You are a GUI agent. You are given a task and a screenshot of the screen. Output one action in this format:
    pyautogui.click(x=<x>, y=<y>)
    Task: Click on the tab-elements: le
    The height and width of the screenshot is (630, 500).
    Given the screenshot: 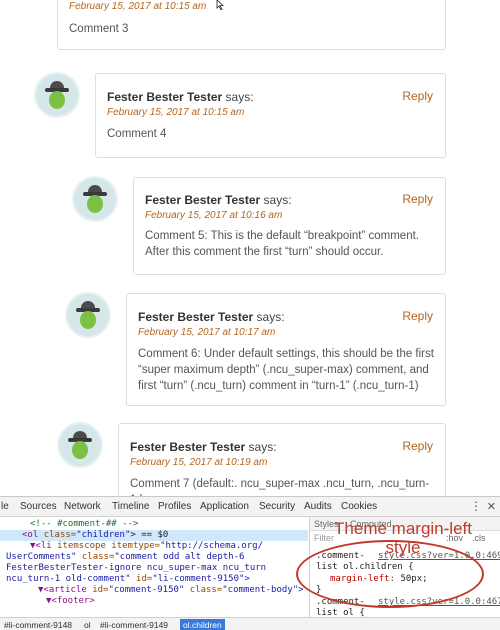 What is the action you would take?
    pyautogui.click(x=5, y=506)
    